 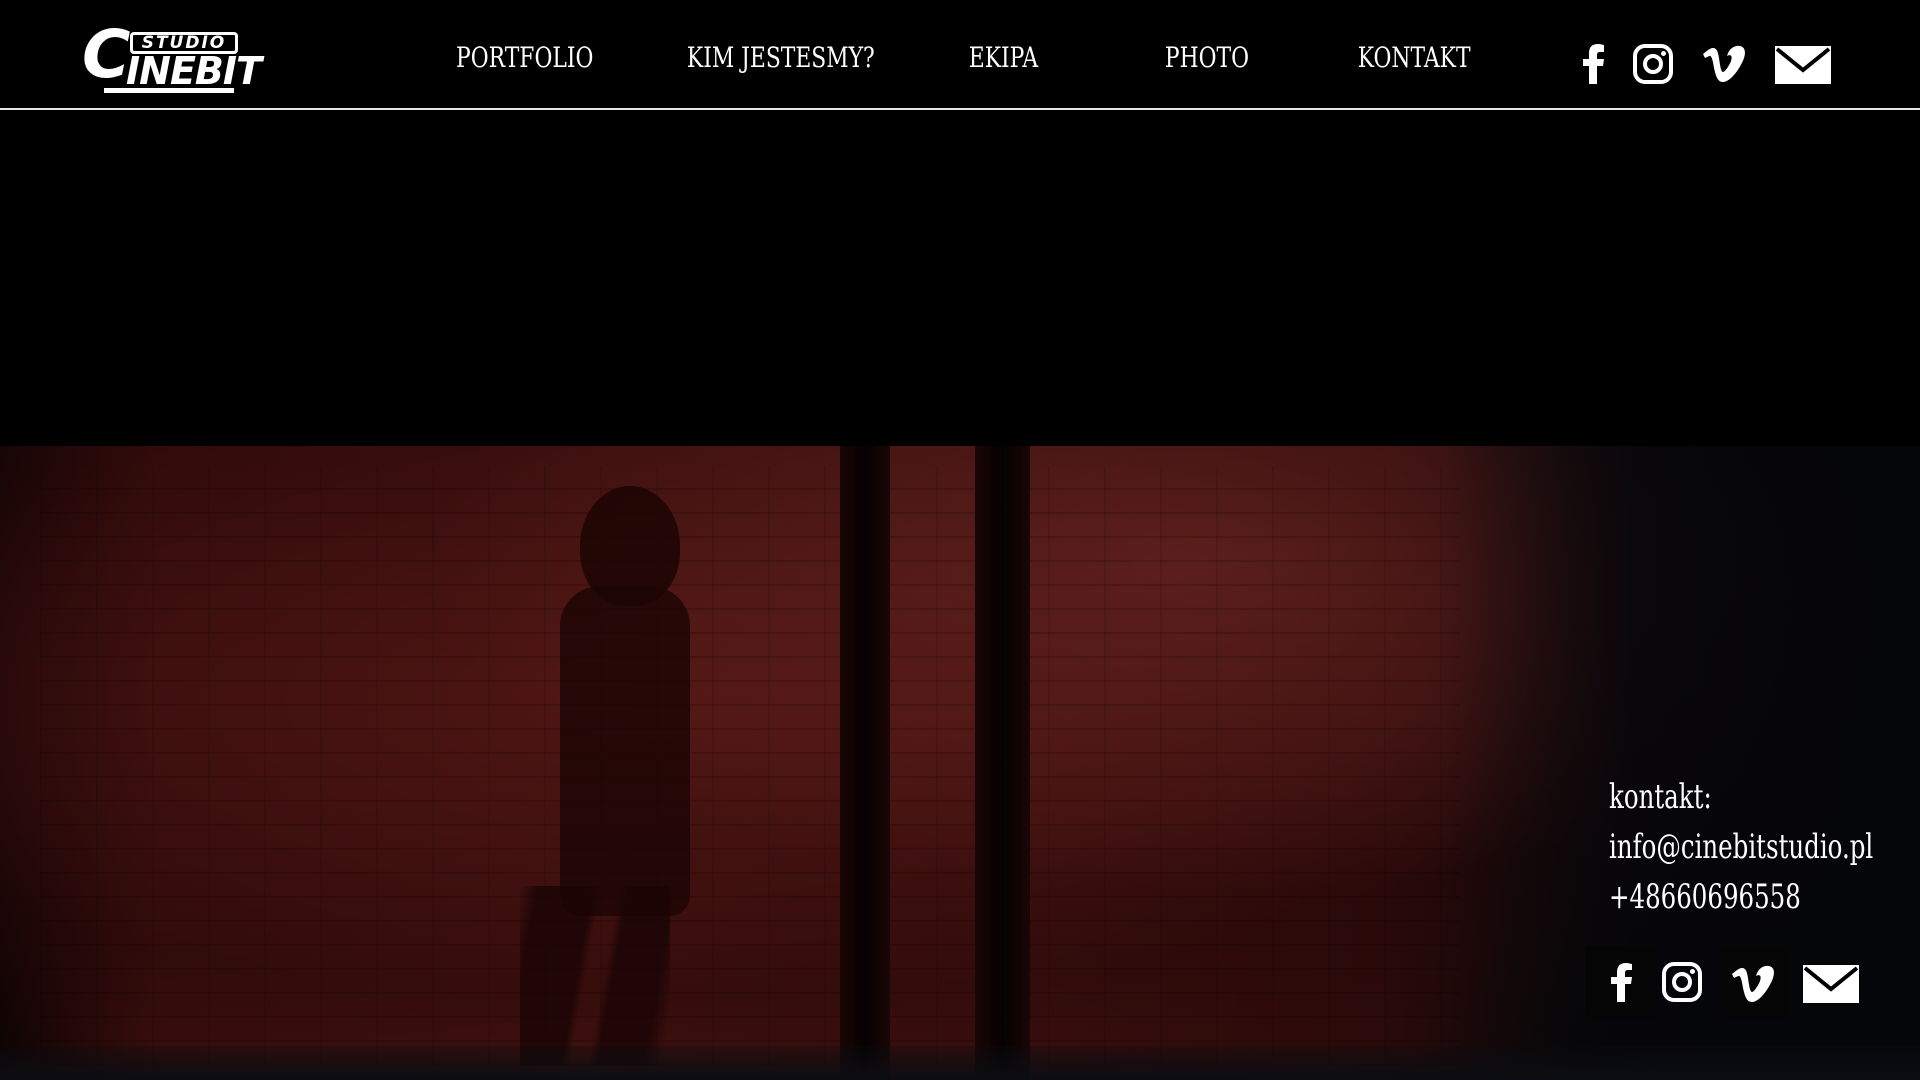 I want to click on contact-phone: +48660696558, so click(x=1705, y=897).